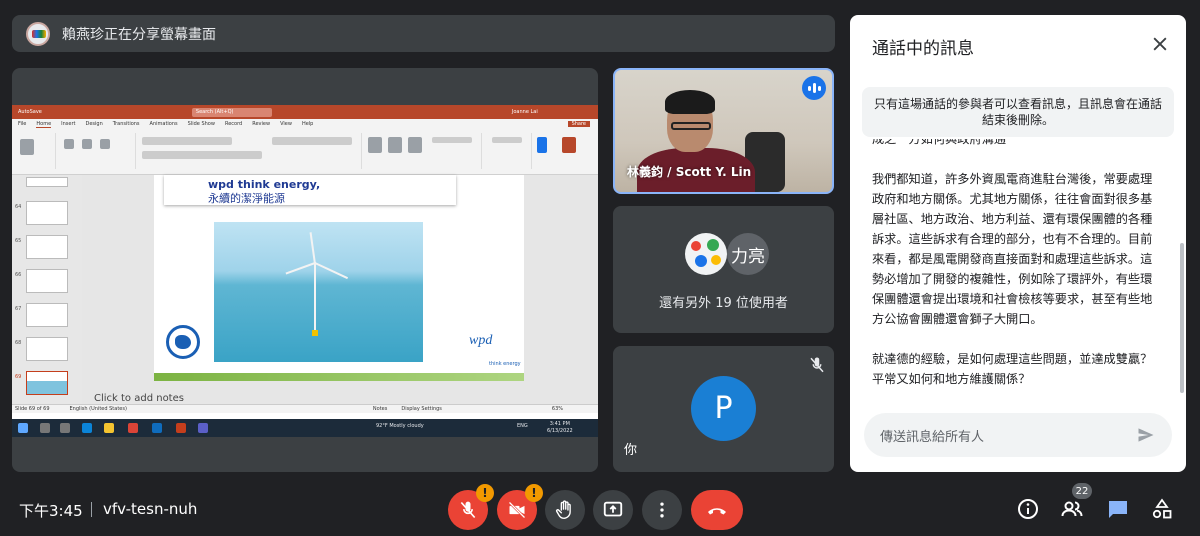 The height and width of the screenshot is (536, 1200). Describe the element at coordinates (505, 364) in the screenshot. I see `wpd-tagline: think energy` at that location.